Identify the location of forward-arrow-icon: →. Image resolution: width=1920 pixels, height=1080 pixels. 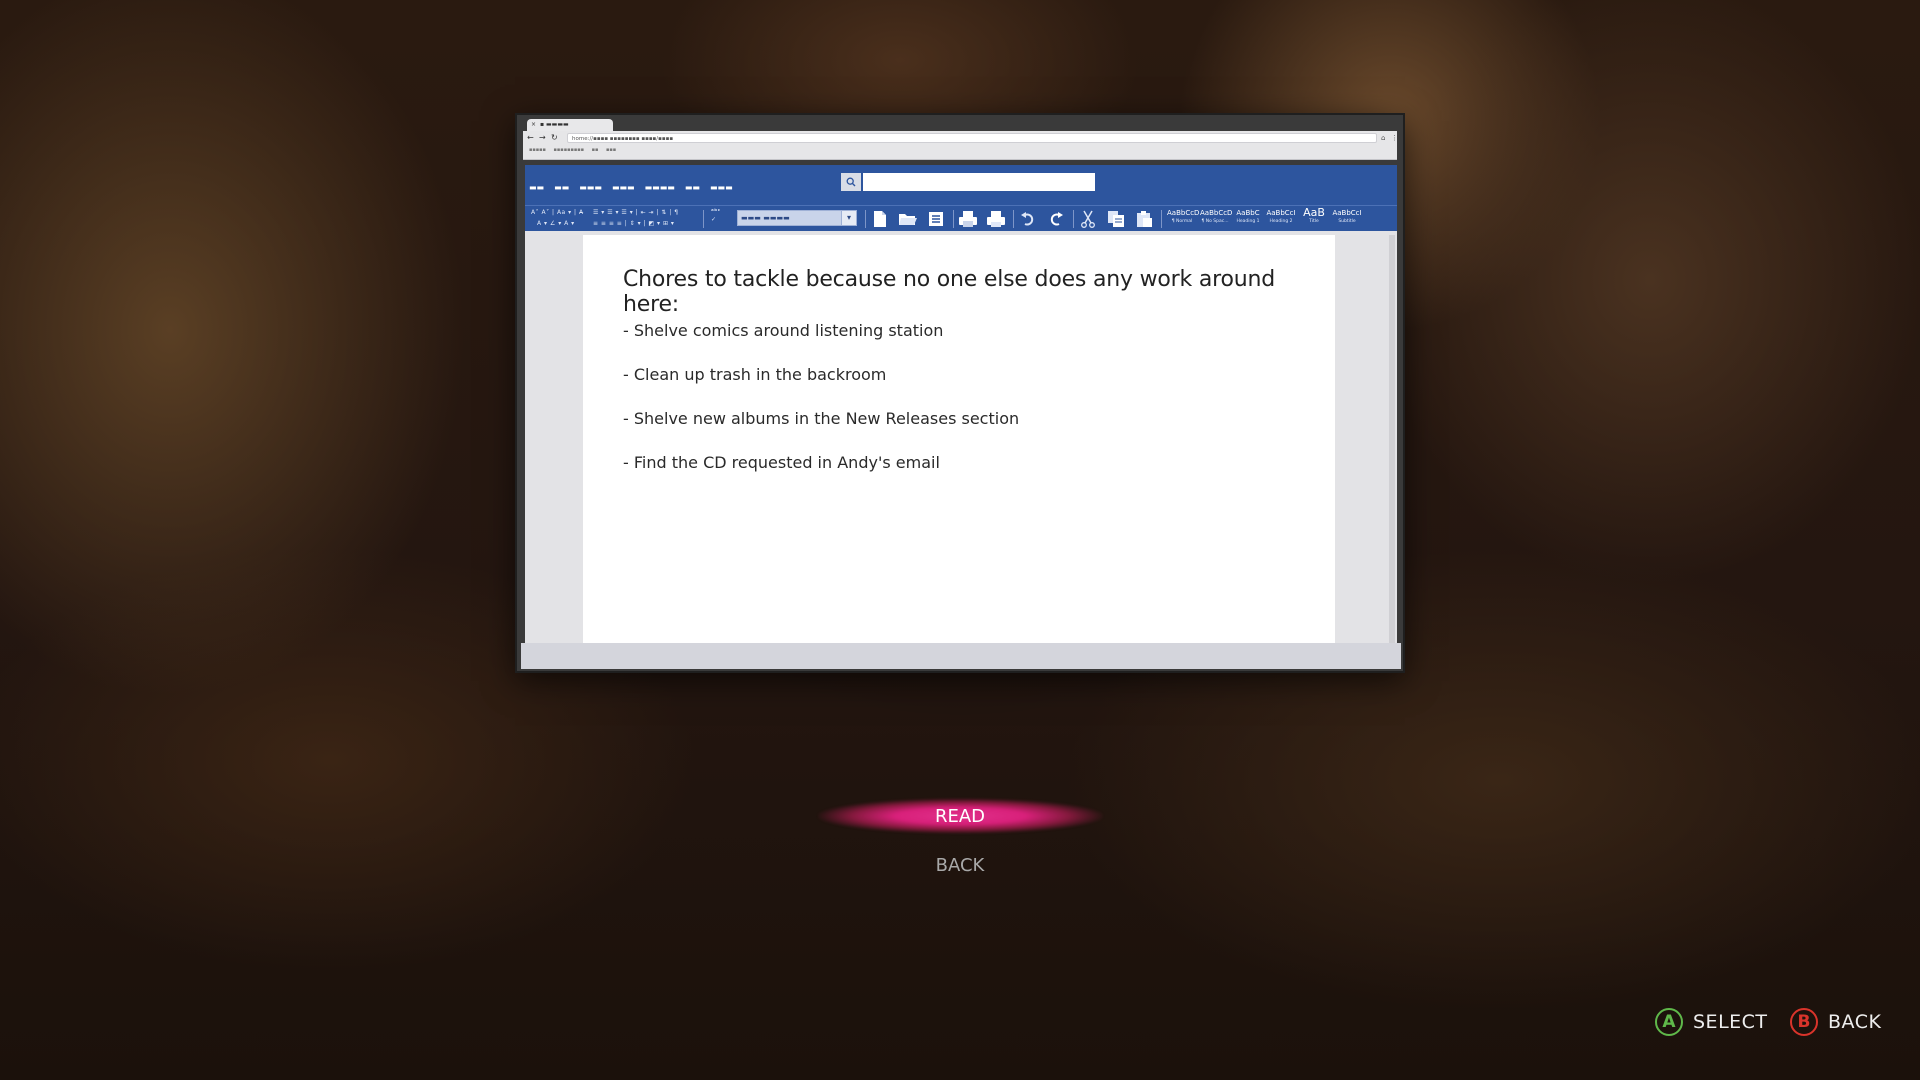
(542, 137).